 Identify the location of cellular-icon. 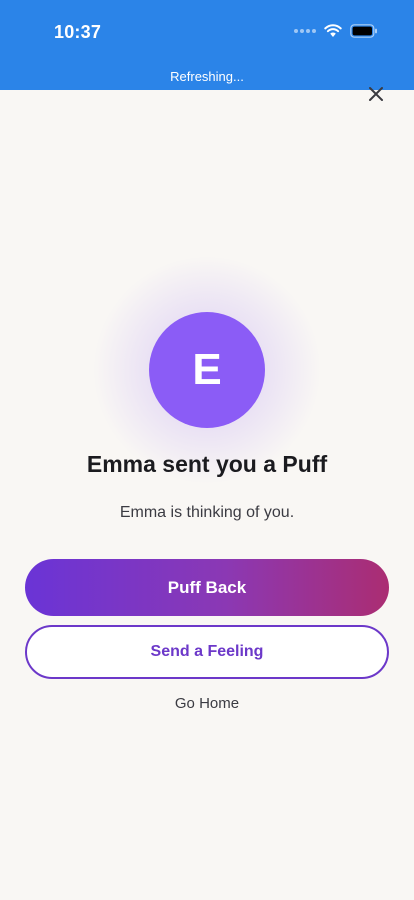
(305, 31).